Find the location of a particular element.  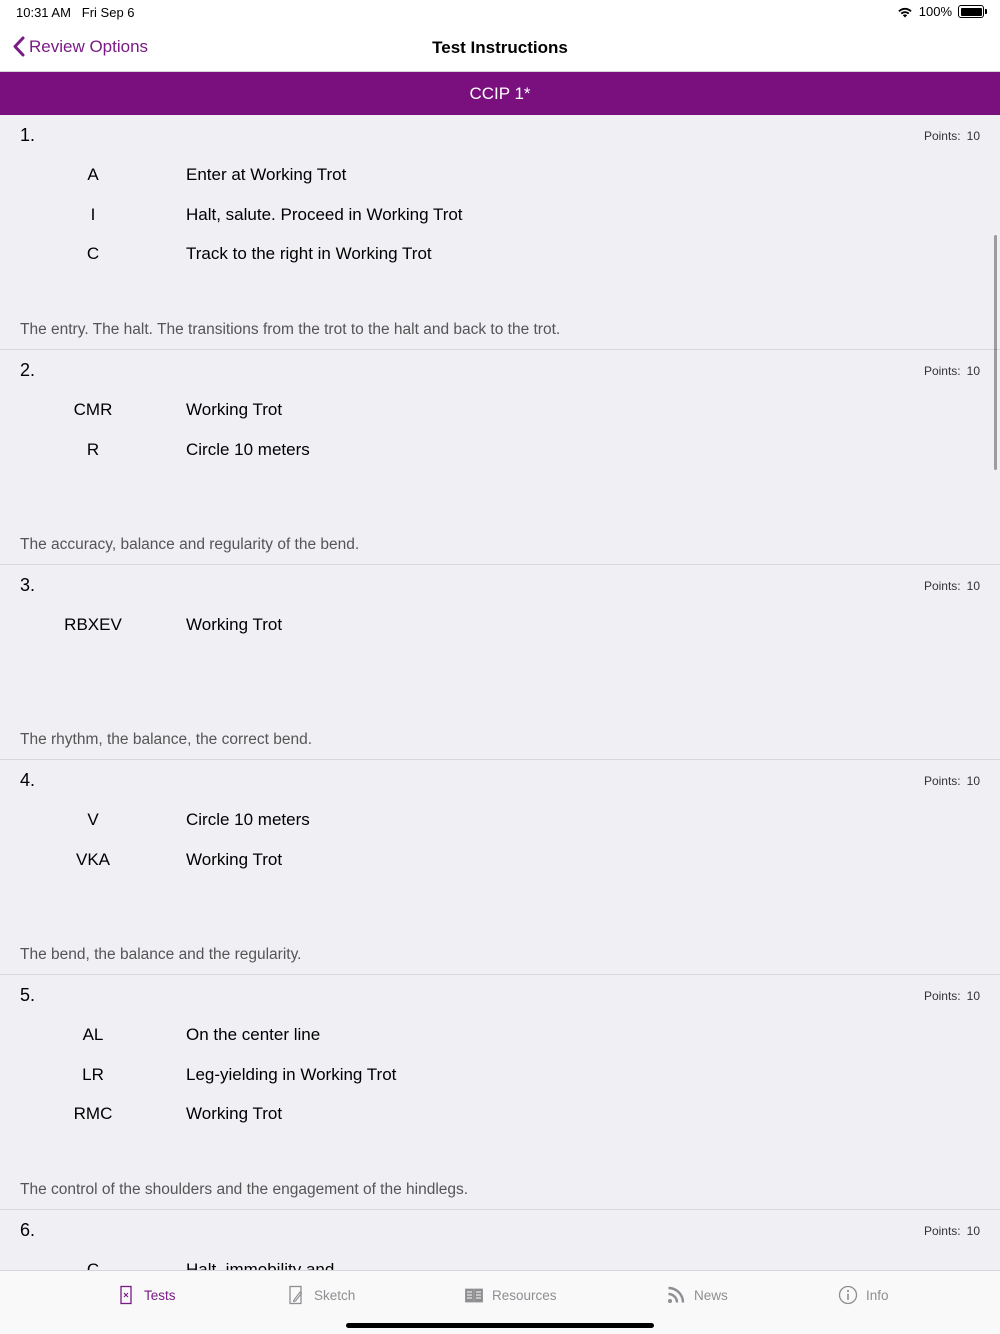

movement-instruction: Leg-yielding in Working Trot is located at coordinates (291, 1074).